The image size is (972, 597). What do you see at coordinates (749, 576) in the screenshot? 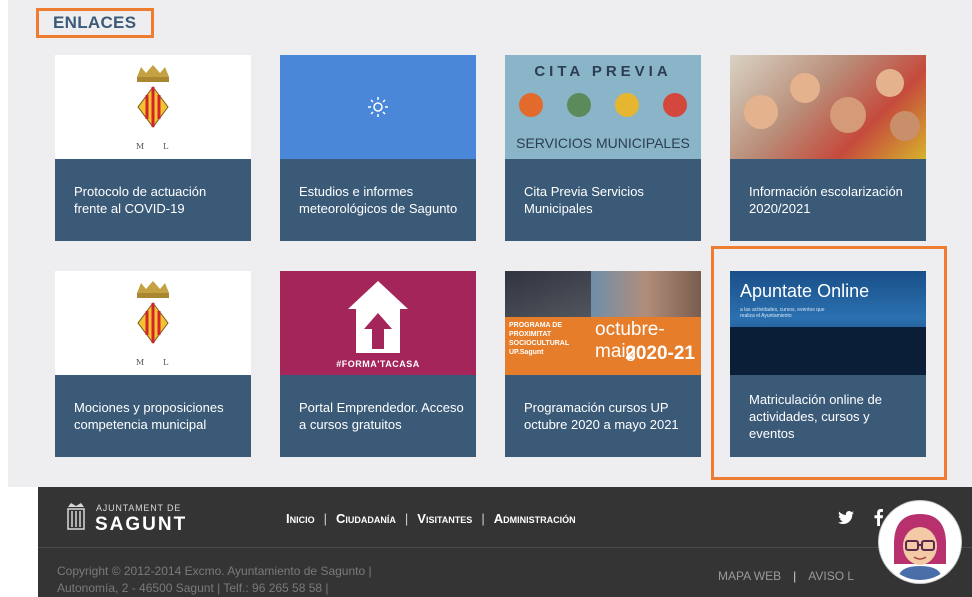
I see `sitemap-link: MAPA WEB` at bounding box center [749, 576].